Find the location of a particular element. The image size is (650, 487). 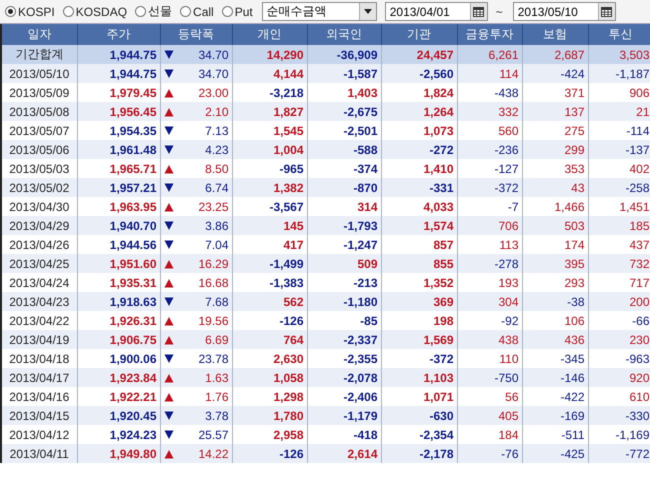

column-header: 개인 is located at coordinates (269, 34).